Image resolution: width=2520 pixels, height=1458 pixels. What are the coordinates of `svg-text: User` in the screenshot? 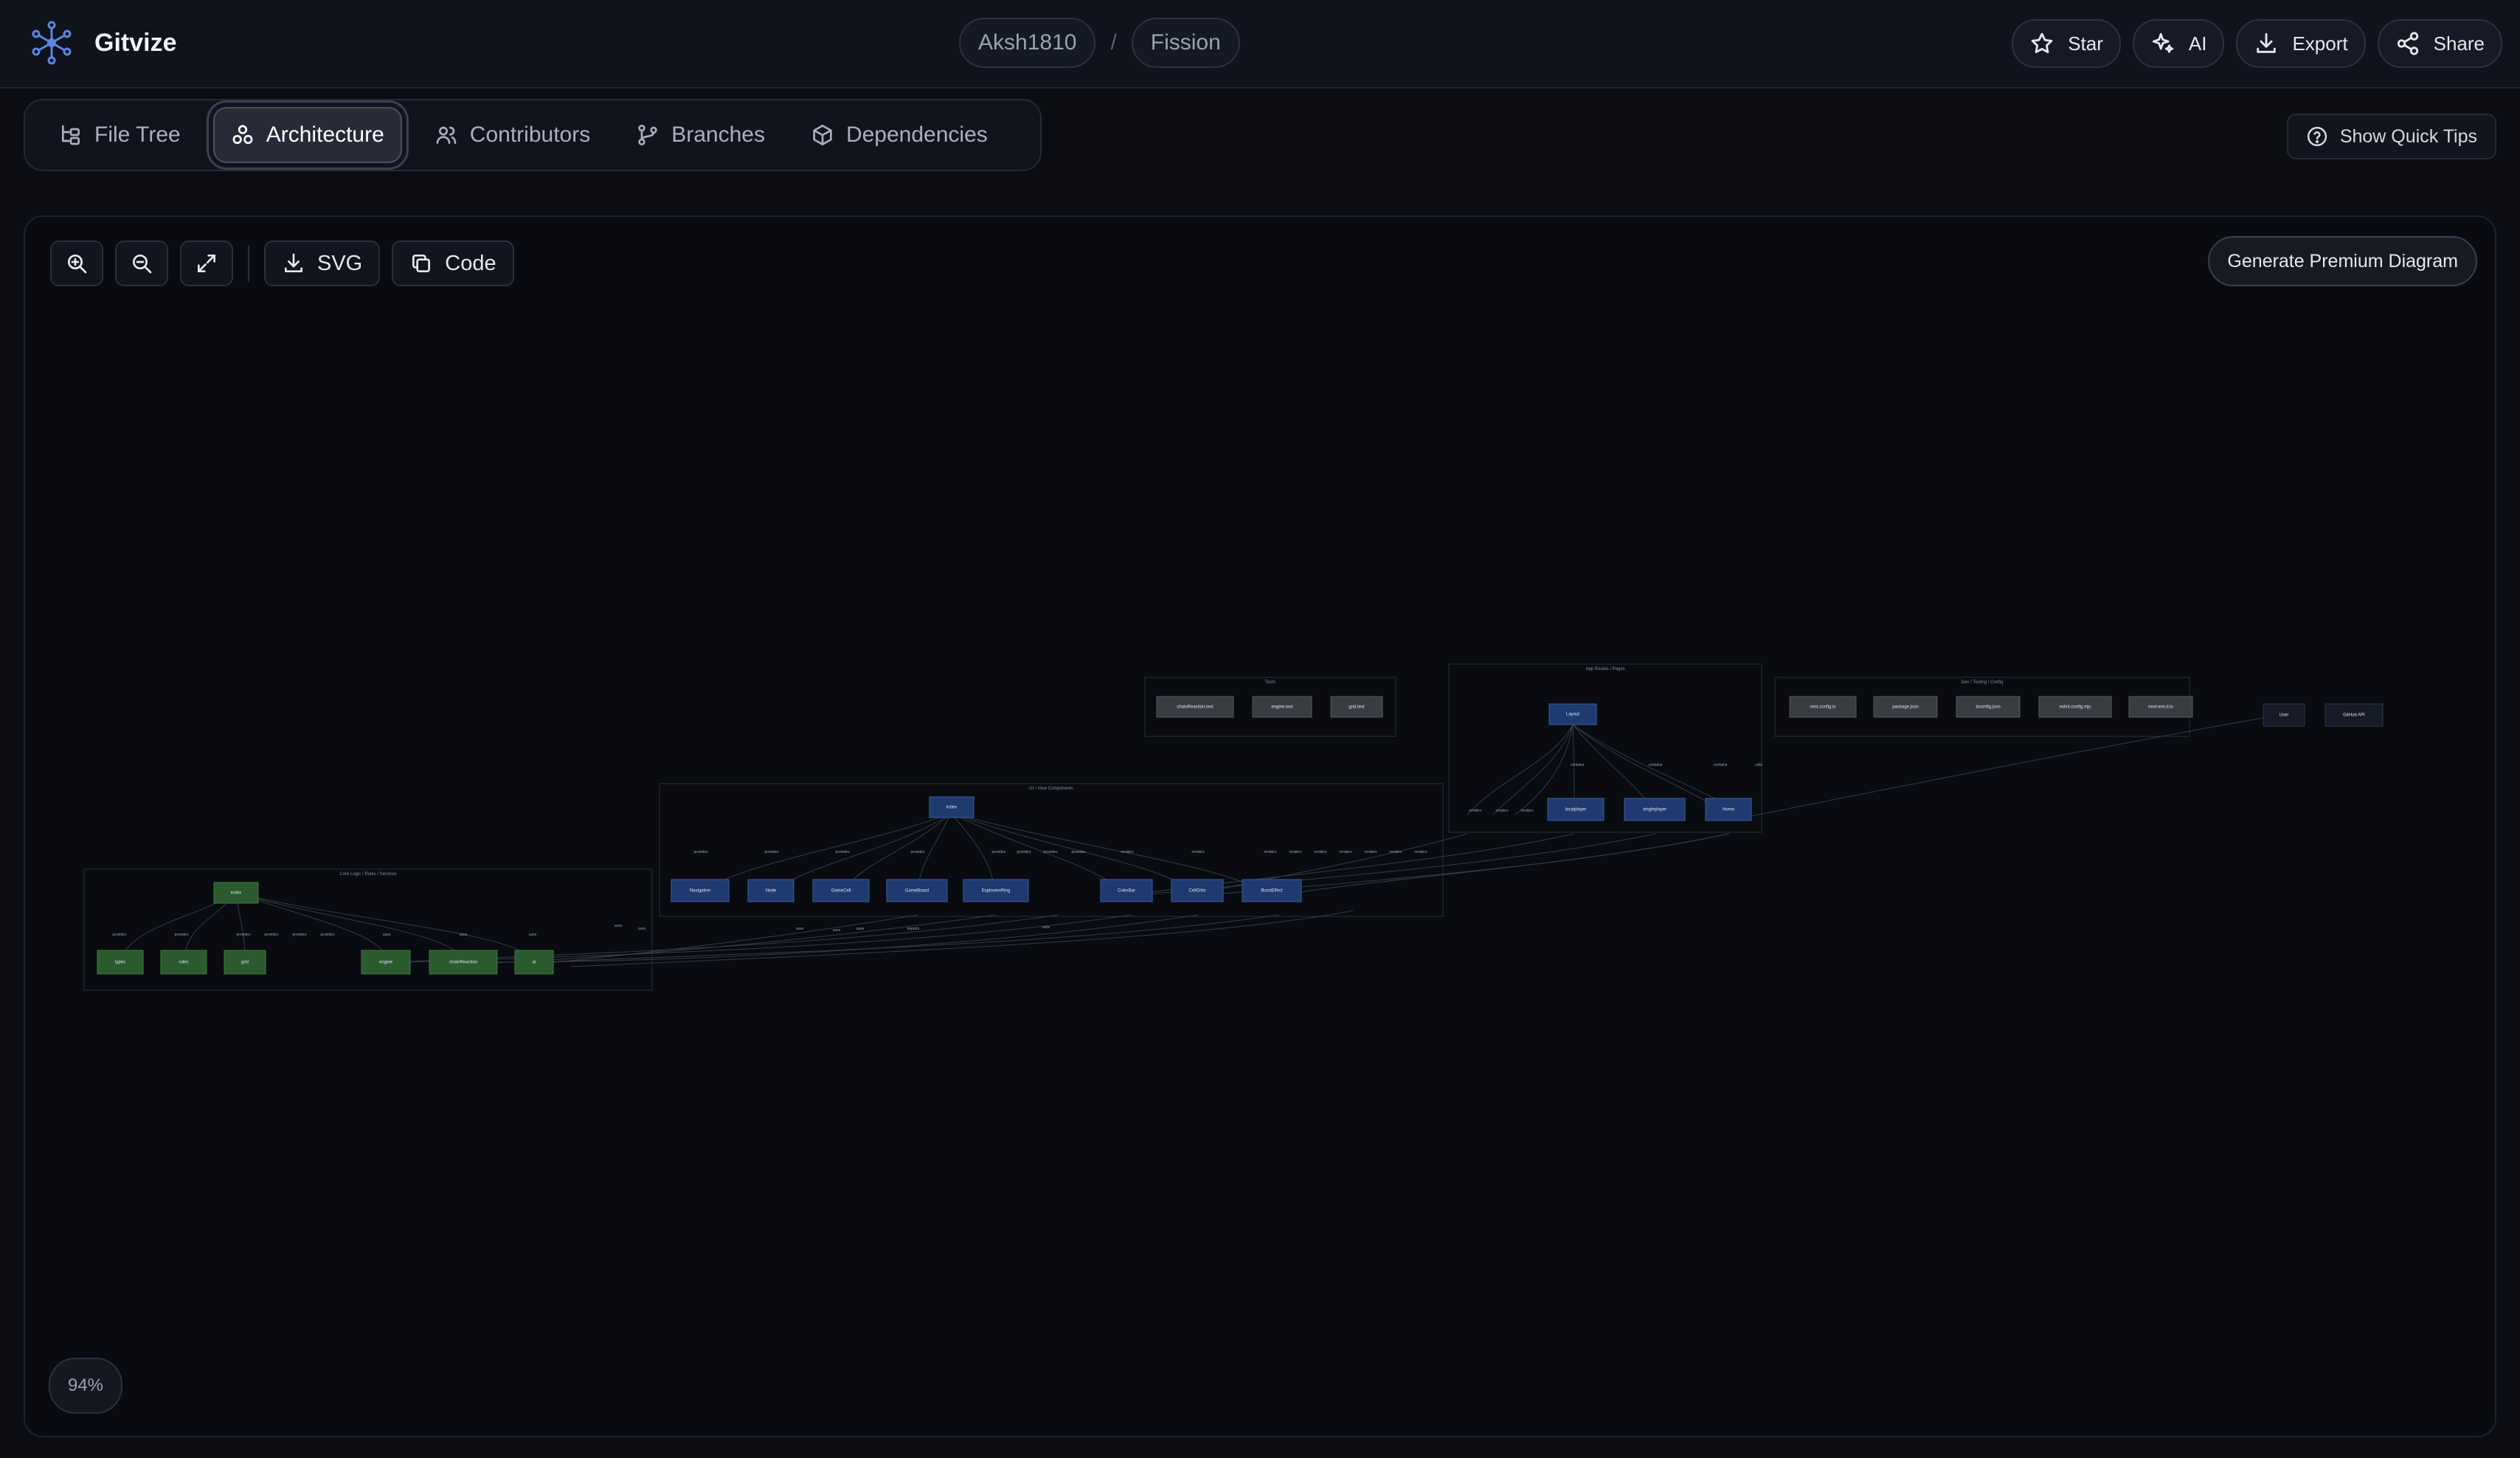 It's located at (2285, 716).